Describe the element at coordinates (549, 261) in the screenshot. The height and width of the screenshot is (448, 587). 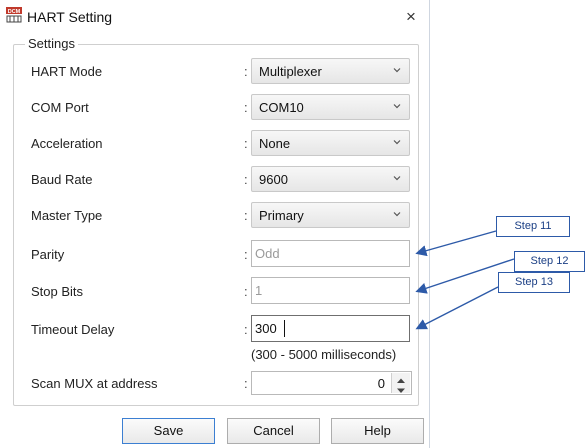
I see `step12-callout: Step 12` at that location.